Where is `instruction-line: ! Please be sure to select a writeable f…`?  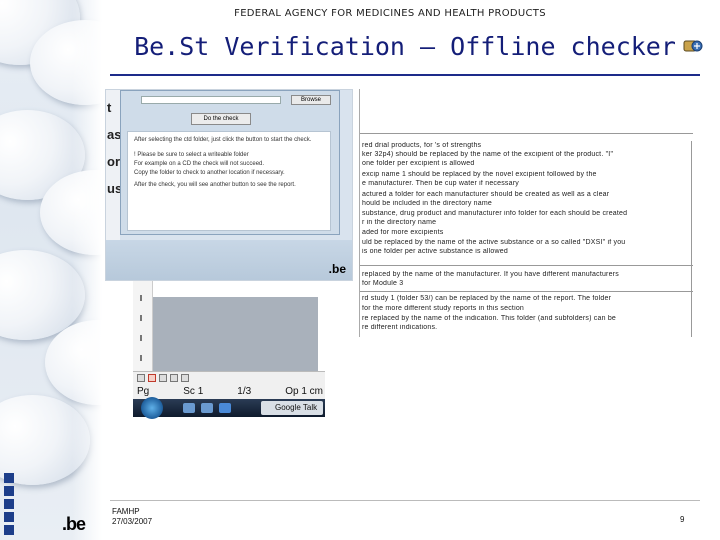
instruction-line: ! Please be sure to select a writeable f… is located at coordinates (191, 155).